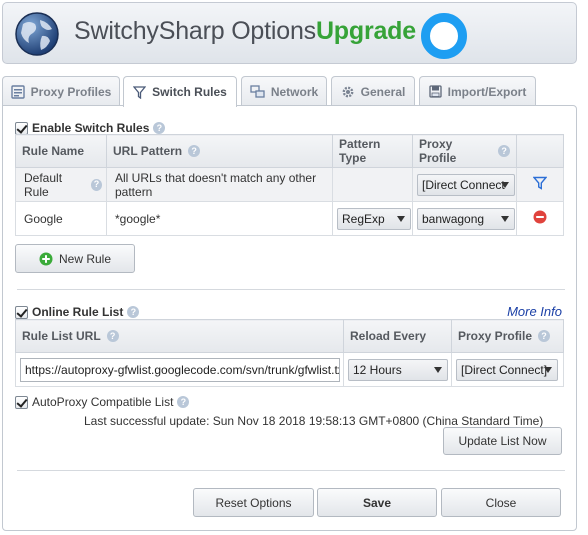 The image size is (588, 535). I want to click on col-reload-every: Reload Every, so click(397, 336).